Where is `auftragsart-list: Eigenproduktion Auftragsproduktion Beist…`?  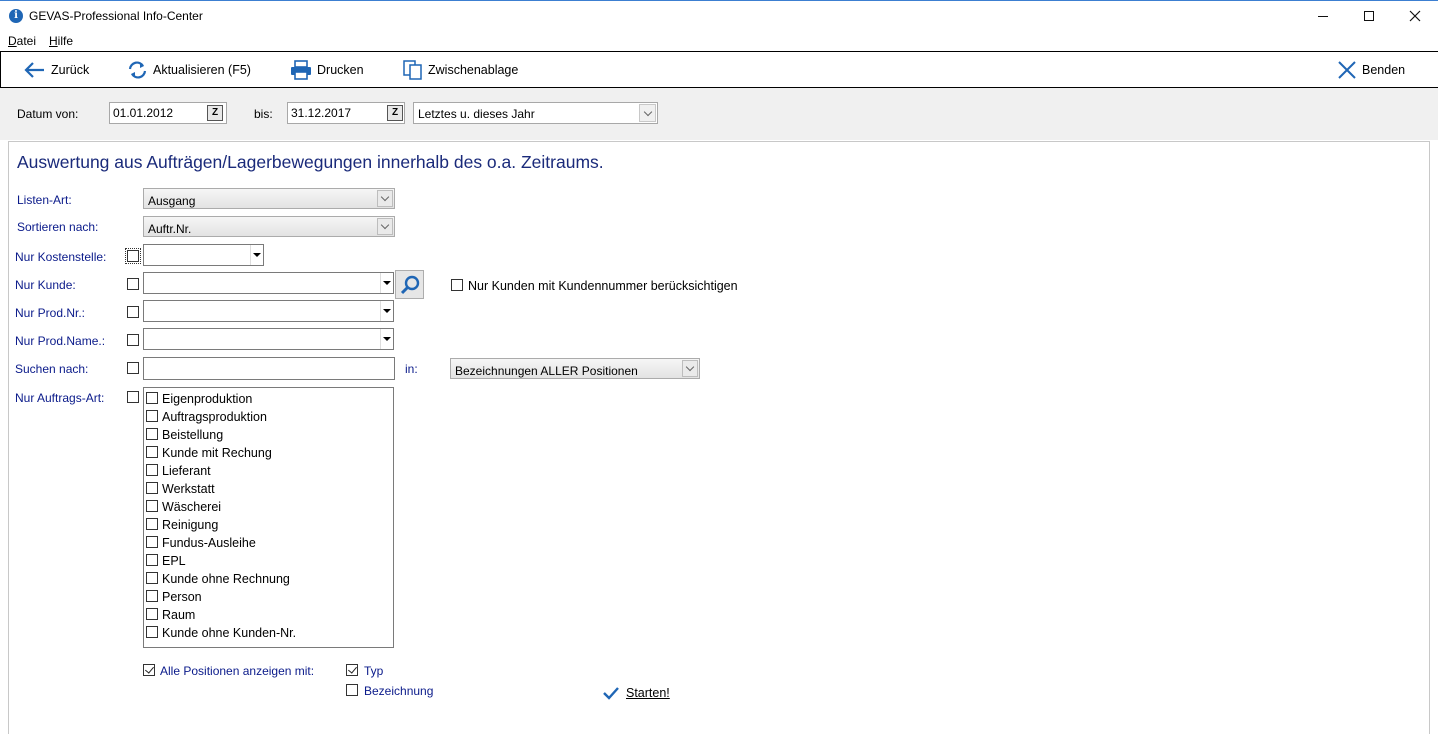 auftragsart-list: Eigenproduktion Auftragsproduktion Beist… is located at coordinates (268, 517).